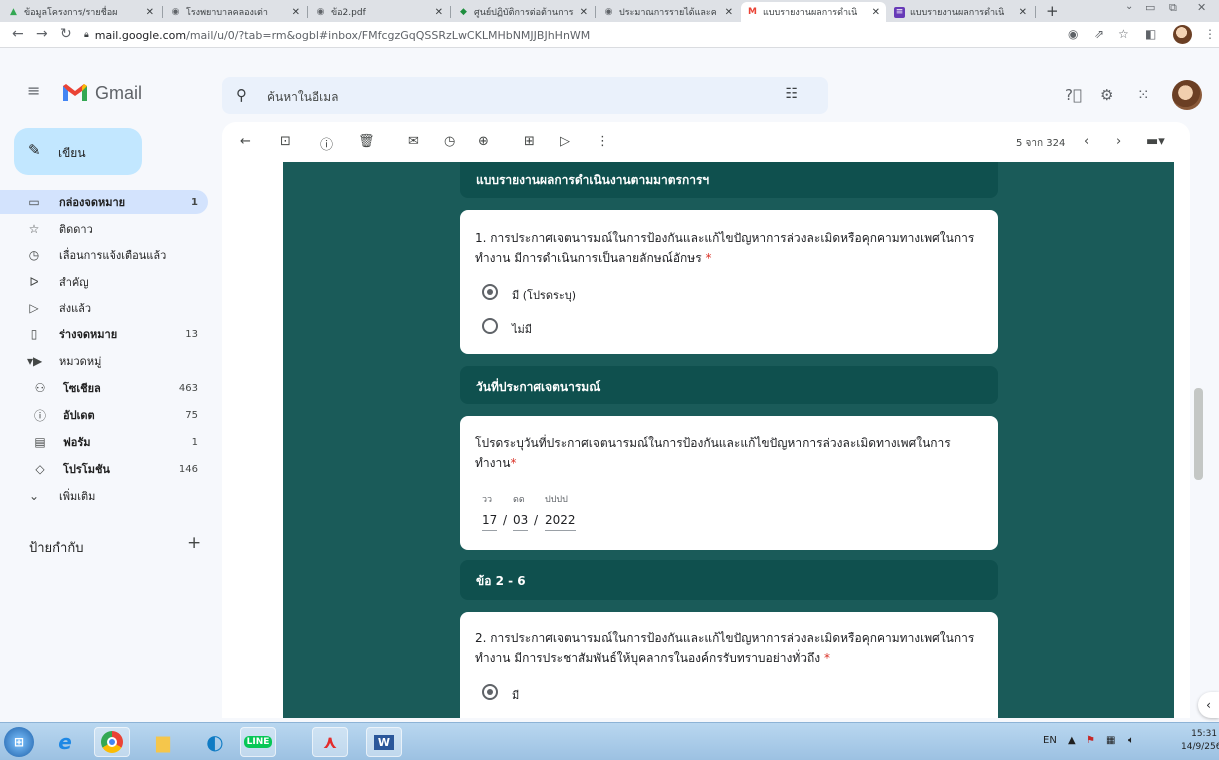 The width and height of the screenshot is (1219, 760). I want to click on add-task-icon: ⊕, so click(483, 141).